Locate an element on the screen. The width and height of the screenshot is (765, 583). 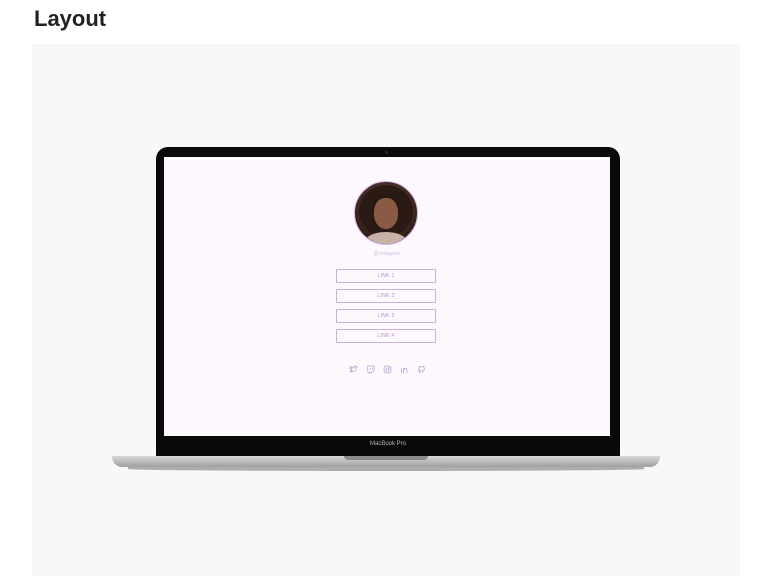
laptop-base is located at coordinates (386, 461).